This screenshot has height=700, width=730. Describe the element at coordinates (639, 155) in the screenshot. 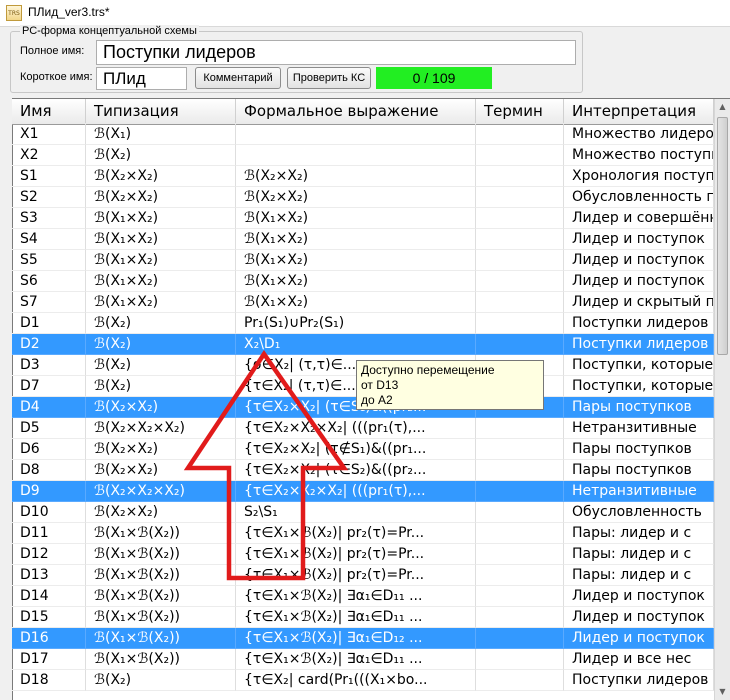

I see `cell-interpretation: Множество поступков` at that location.